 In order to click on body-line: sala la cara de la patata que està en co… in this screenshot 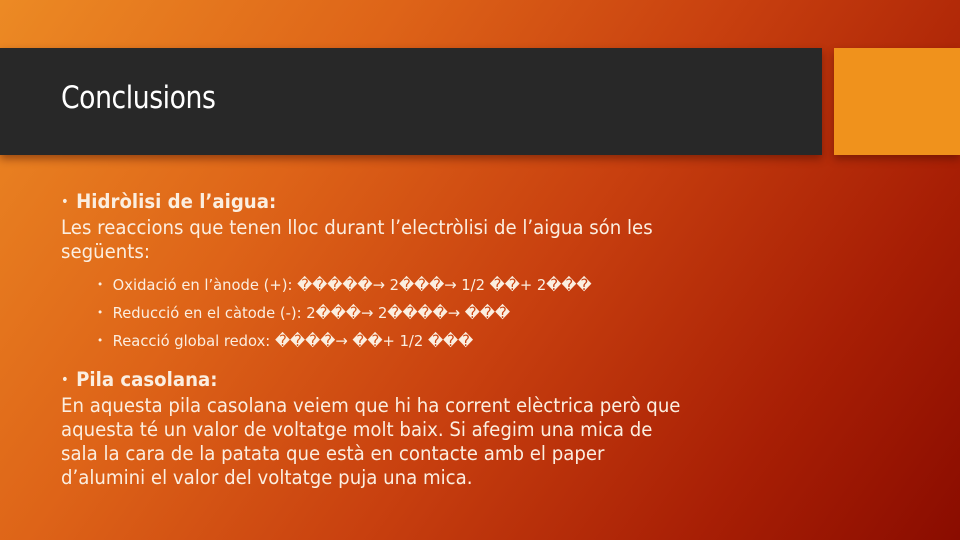, I will do `click(333, 453)`.